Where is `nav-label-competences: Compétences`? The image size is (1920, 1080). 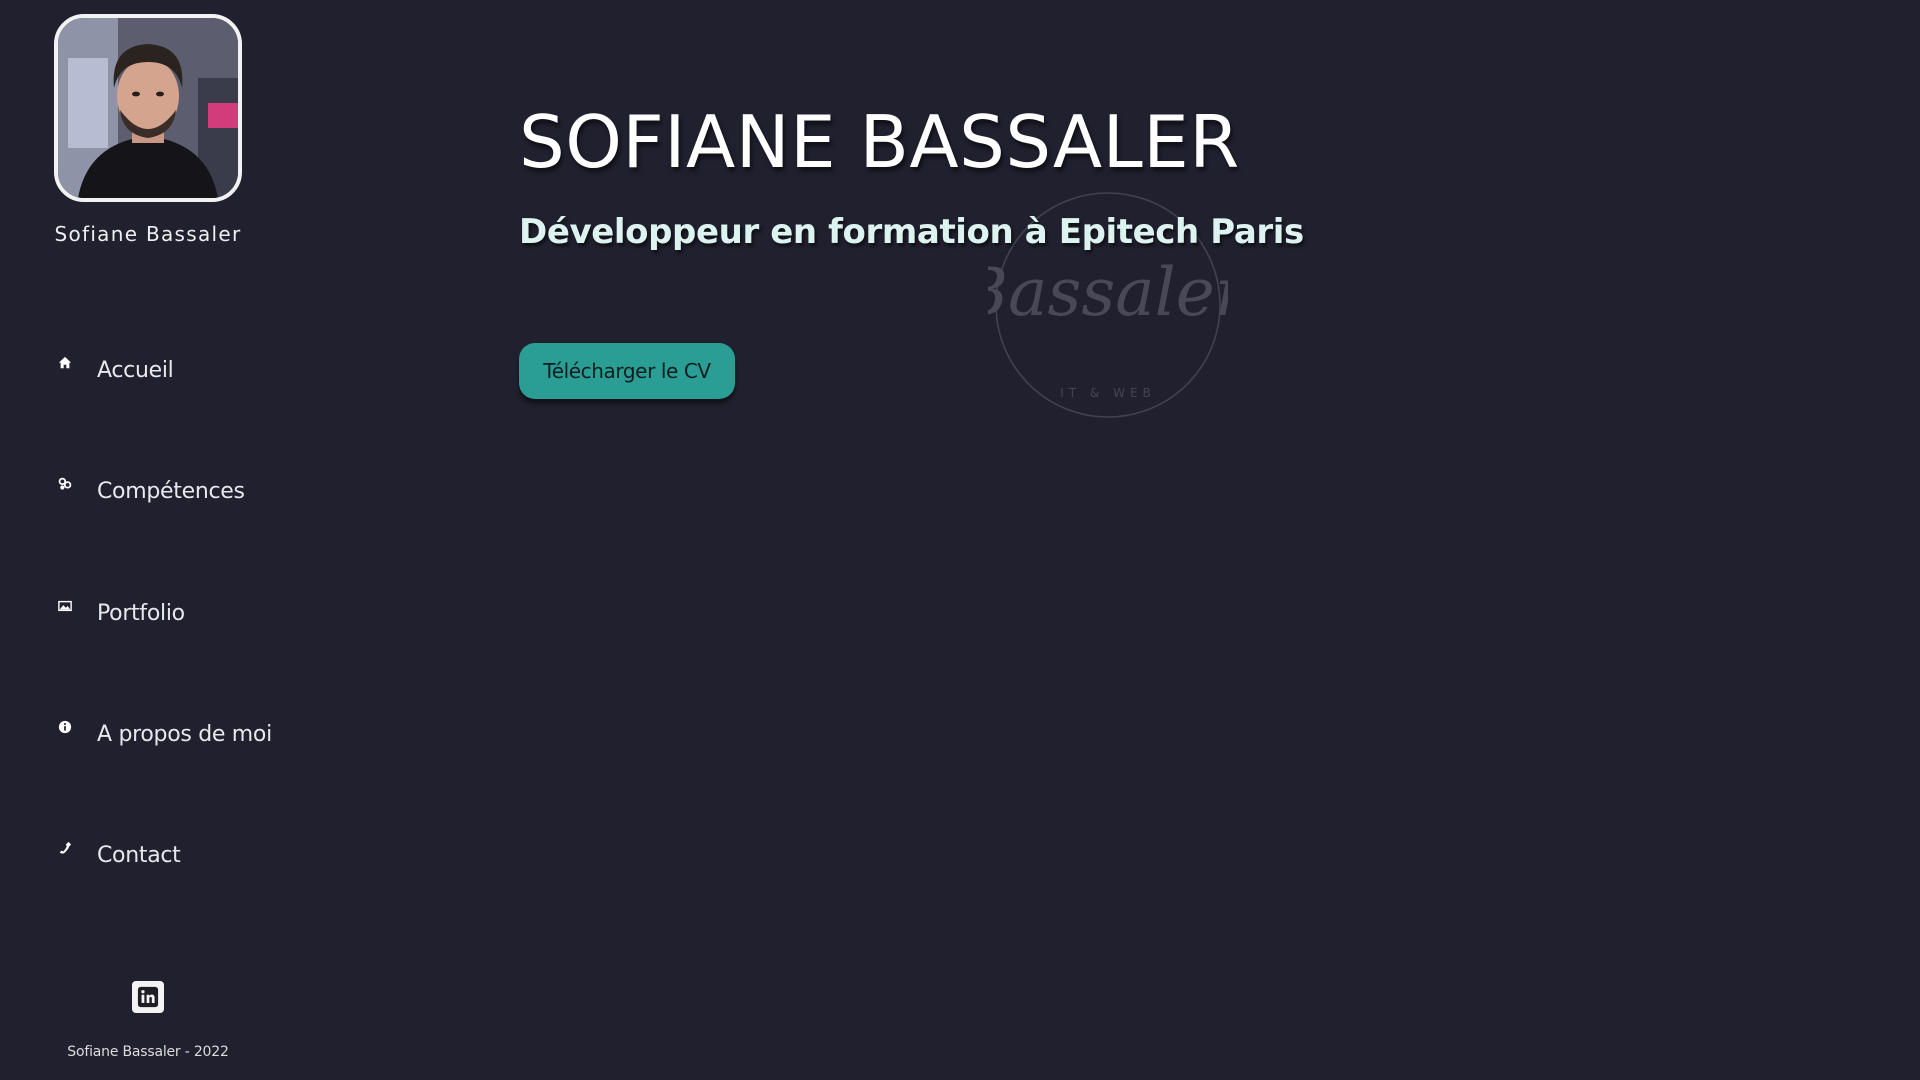 nav-label-competences: Compétences is located at coordinates (171, 491).